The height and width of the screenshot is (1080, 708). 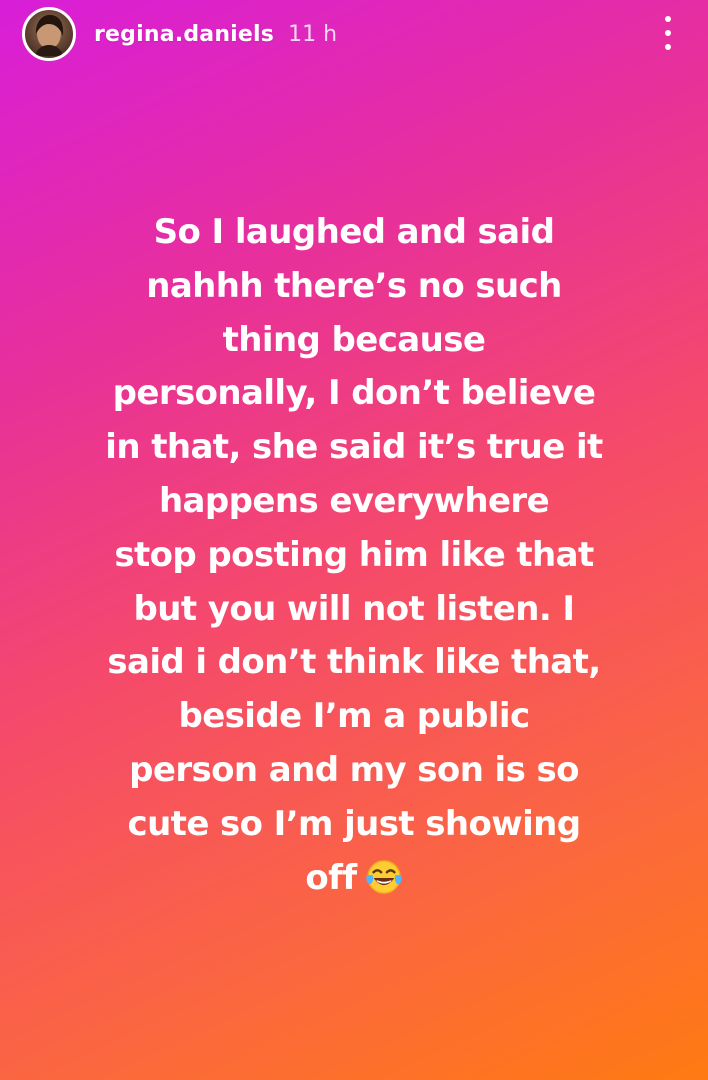 I want to click on face-with-tears-of-joy-icon, so click(x=383, y=876).